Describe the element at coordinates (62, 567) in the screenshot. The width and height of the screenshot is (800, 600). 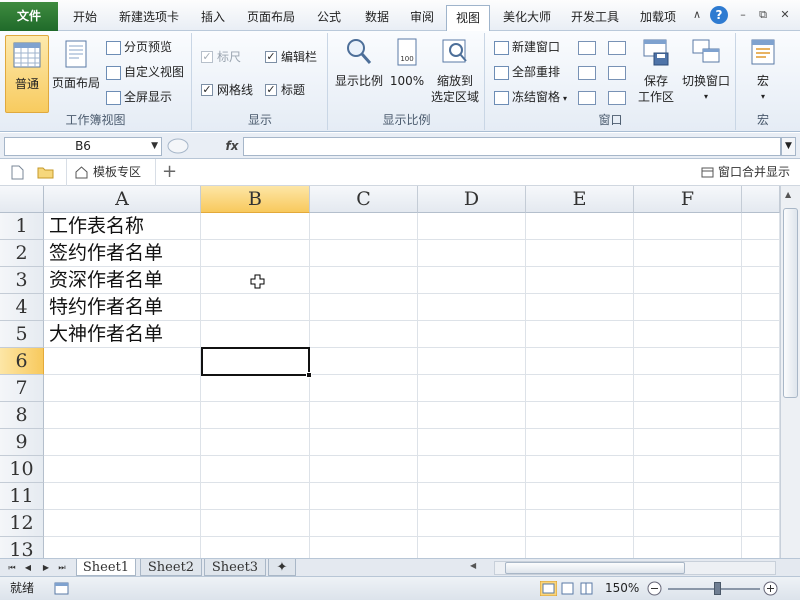
I see `last-sheet-icon: ⏭` at that location.